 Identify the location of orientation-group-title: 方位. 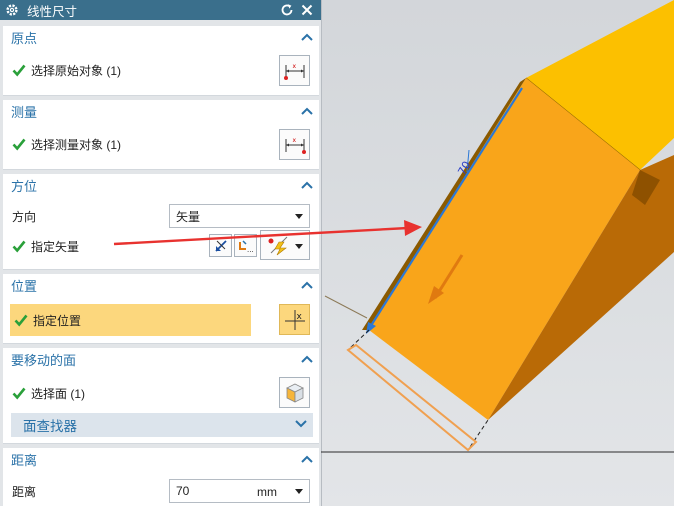
(24, 186).